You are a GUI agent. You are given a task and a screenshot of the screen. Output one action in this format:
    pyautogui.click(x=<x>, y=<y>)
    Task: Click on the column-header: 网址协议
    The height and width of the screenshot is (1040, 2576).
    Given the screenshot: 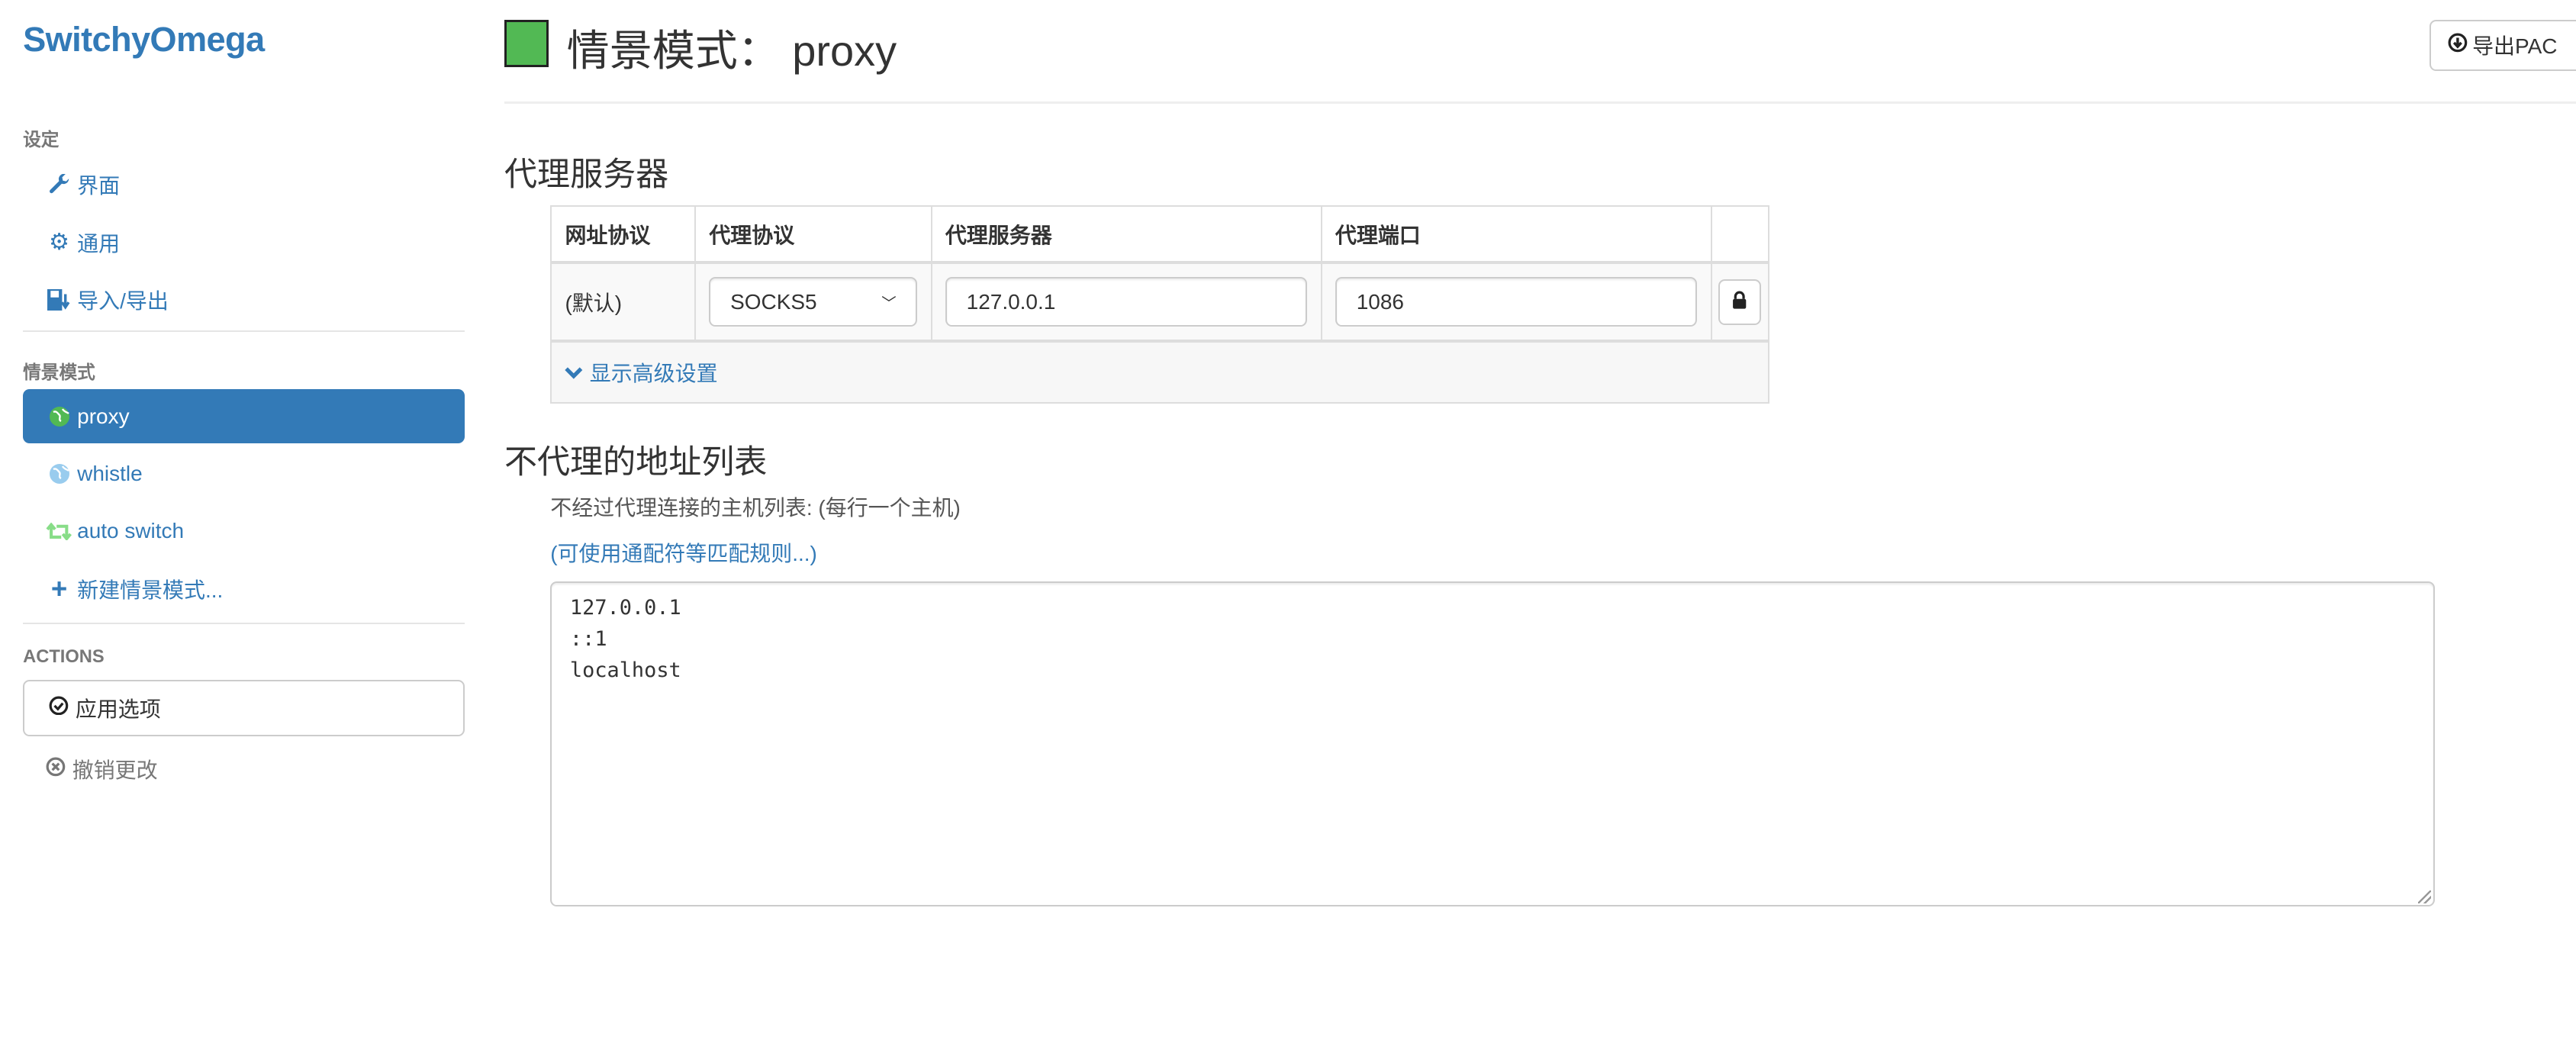 What is the action you would take?
    pyautogui.click(x=623, y=235)
    